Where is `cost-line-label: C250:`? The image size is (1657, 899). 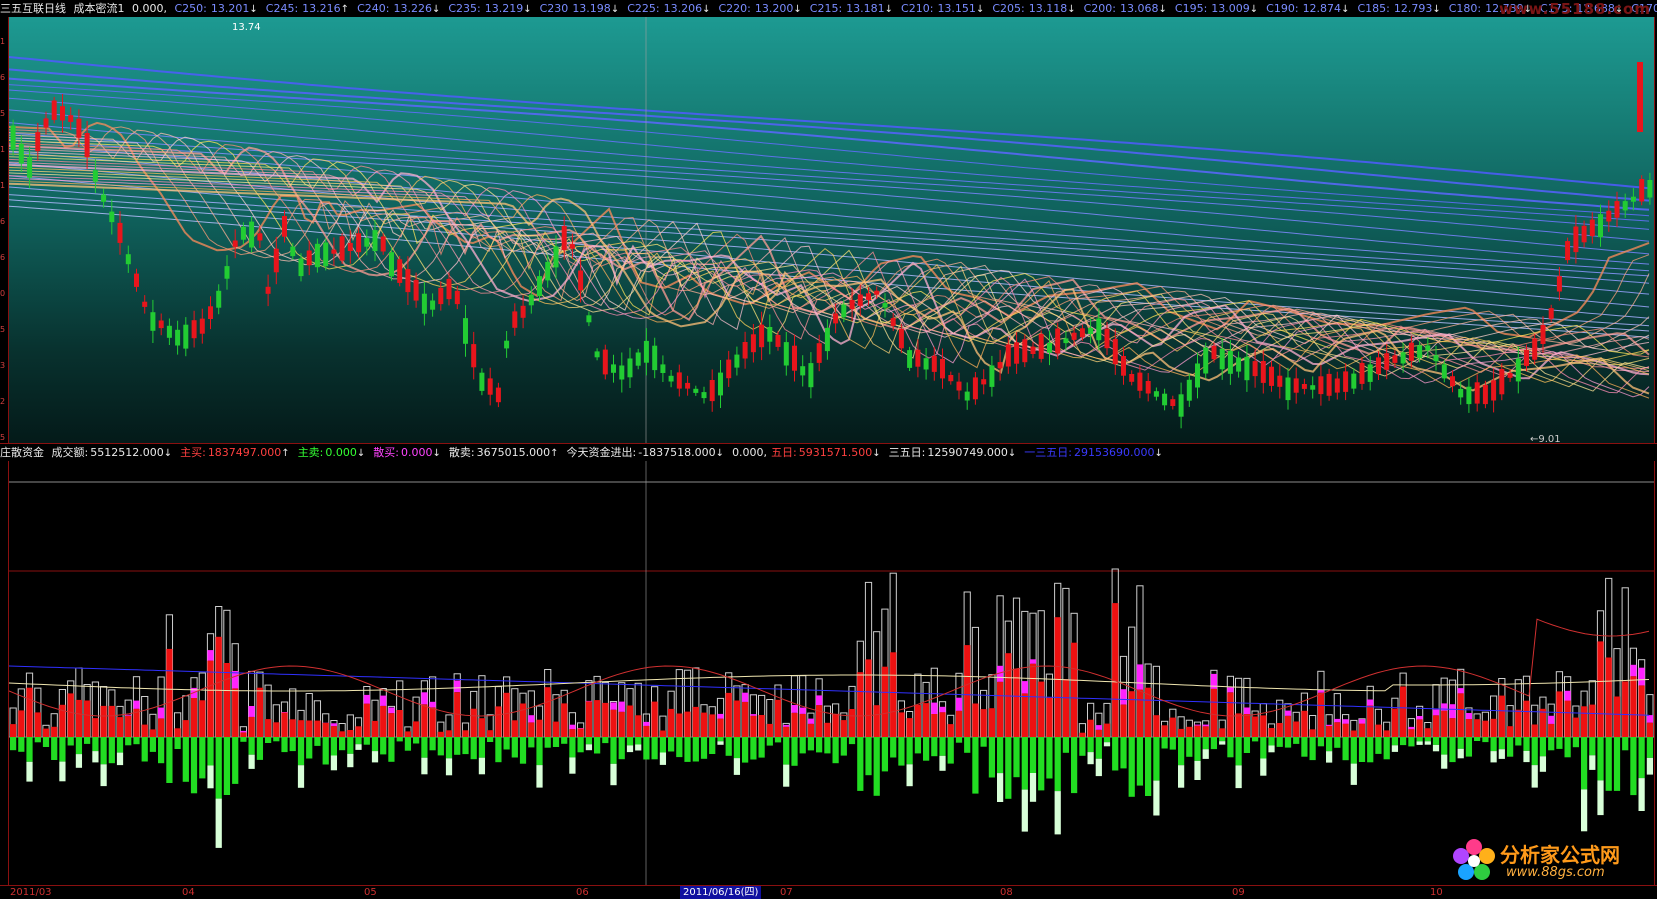 cost-line-label: C250: is located at coordinates (191, 8).